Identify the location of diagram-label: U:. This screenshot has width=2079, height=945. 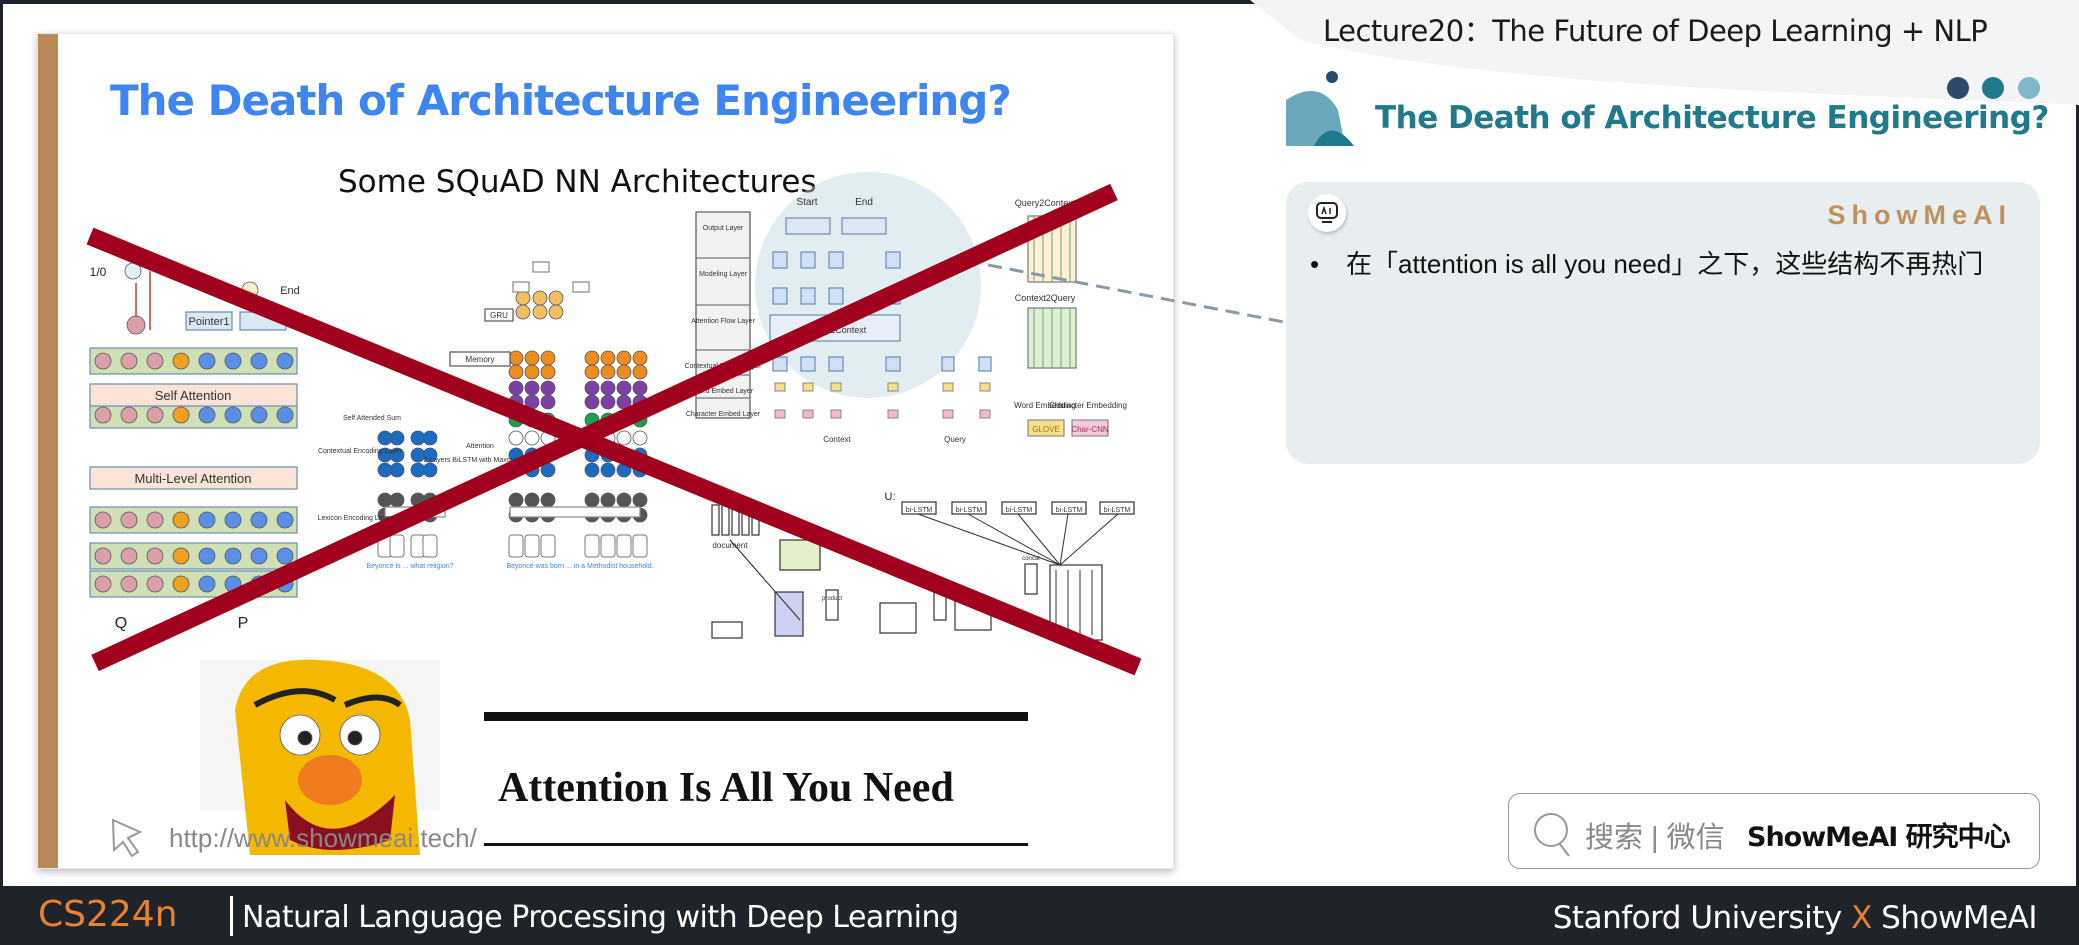
(890, 497).